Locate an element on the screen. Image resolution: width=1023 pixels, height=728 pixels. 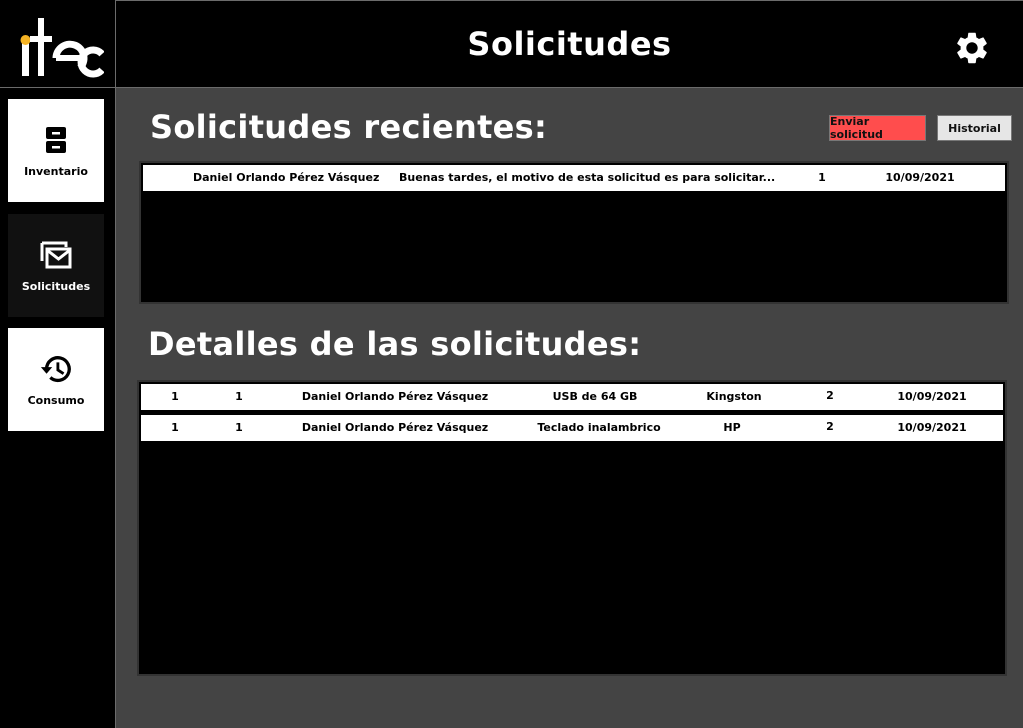
detail-brand: Kingston is located at coordinates (734, 396).